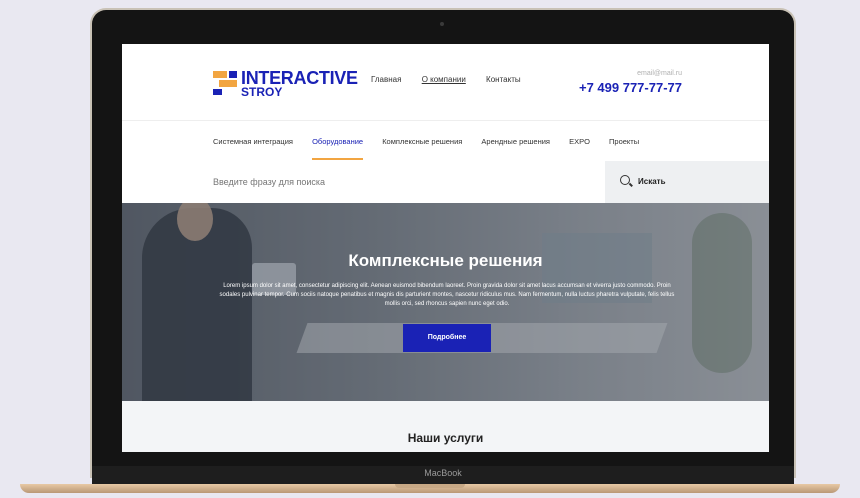 Image resolution: width=860 pixels, height=498 pixels. I want to click on category-complex-solutions: Комплексные решения, so click(422, 141).